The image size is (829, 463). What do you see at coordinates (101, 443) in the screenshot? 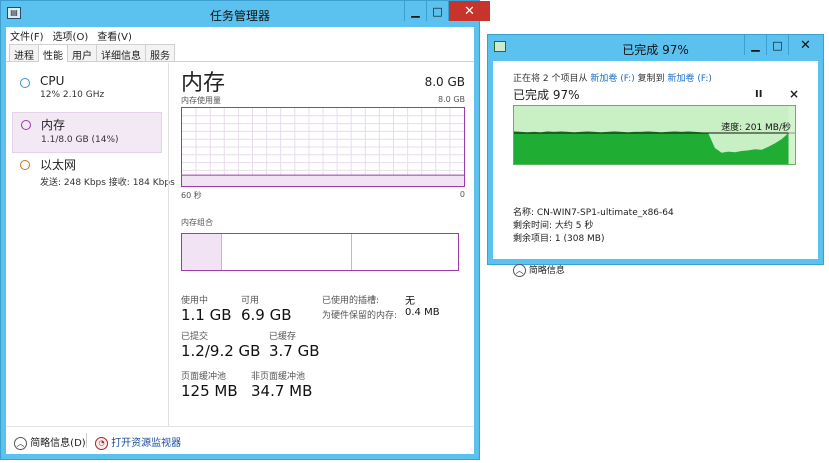
I see `resource-monitor-icon: ◔` at bounding box center [101, 443].